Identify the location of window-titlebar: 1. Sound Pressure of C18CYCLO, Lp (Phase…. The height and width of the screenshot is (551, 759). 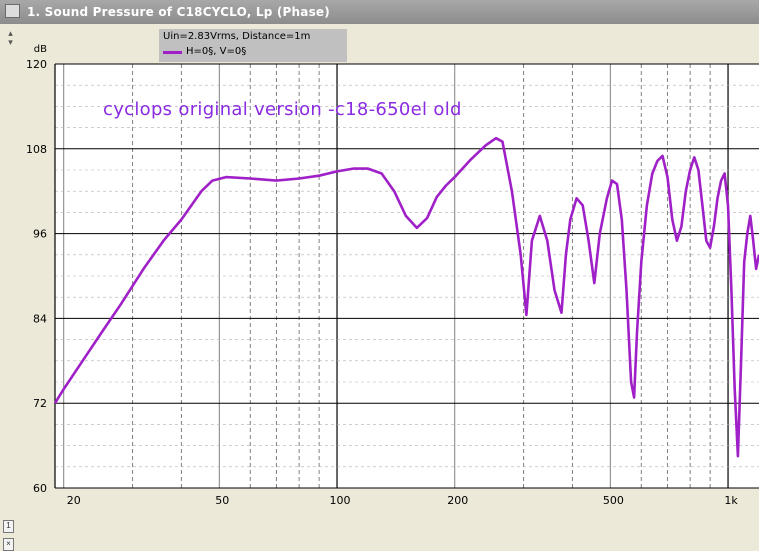
(379, 12).